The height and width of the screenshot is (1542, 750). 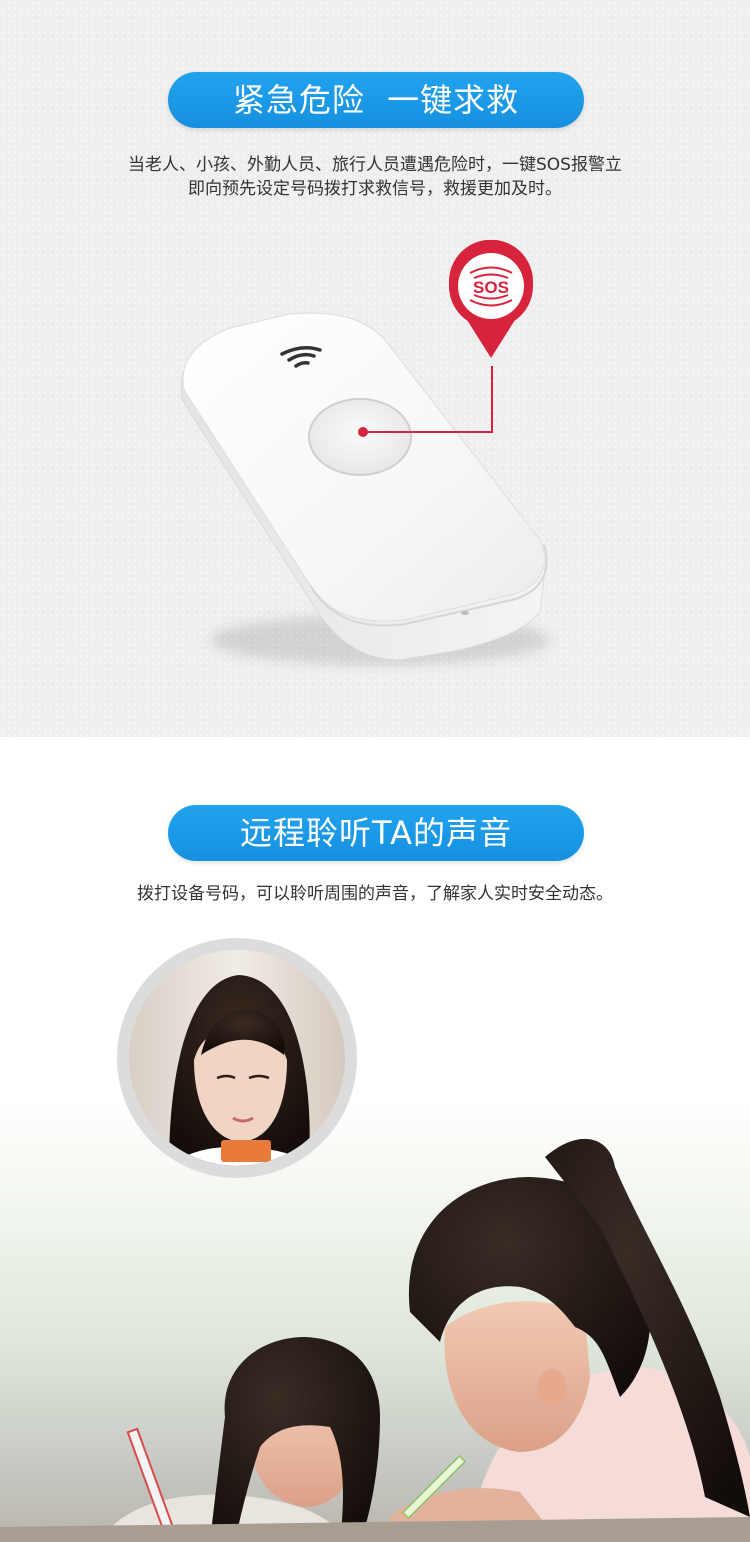 I want to click on girl-right-face, so click(x=517, y=1376).